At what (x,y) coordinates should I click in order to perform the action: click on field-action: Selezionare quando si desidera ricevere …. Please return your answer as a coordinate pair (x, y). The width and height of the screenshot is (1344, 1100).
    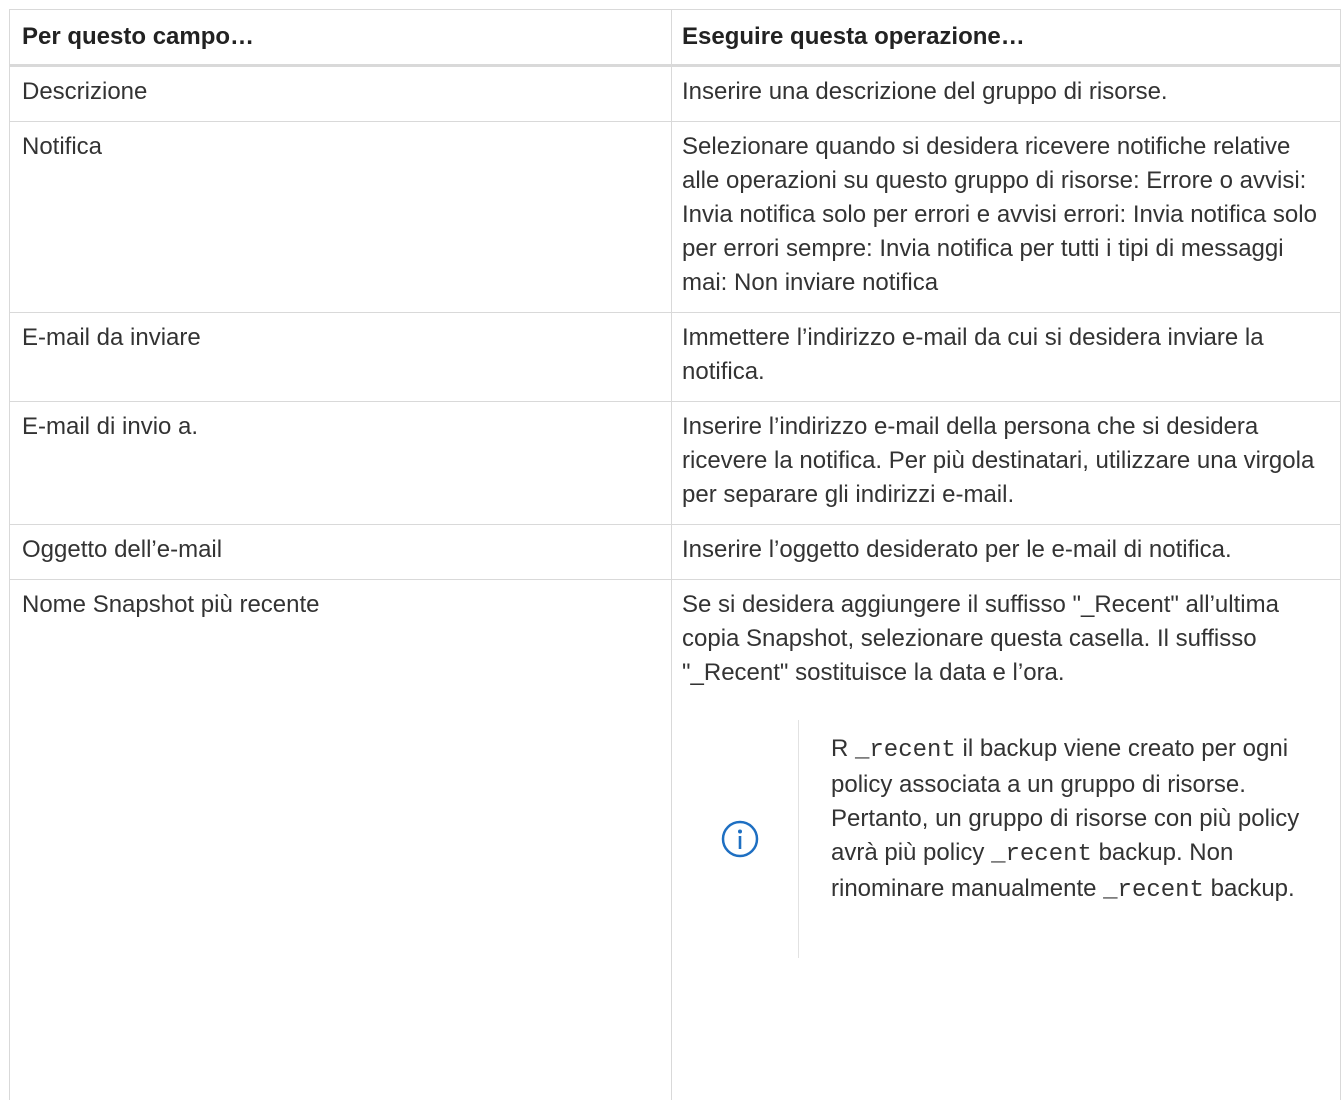
    Looking at the image, I should click on (999, 214).